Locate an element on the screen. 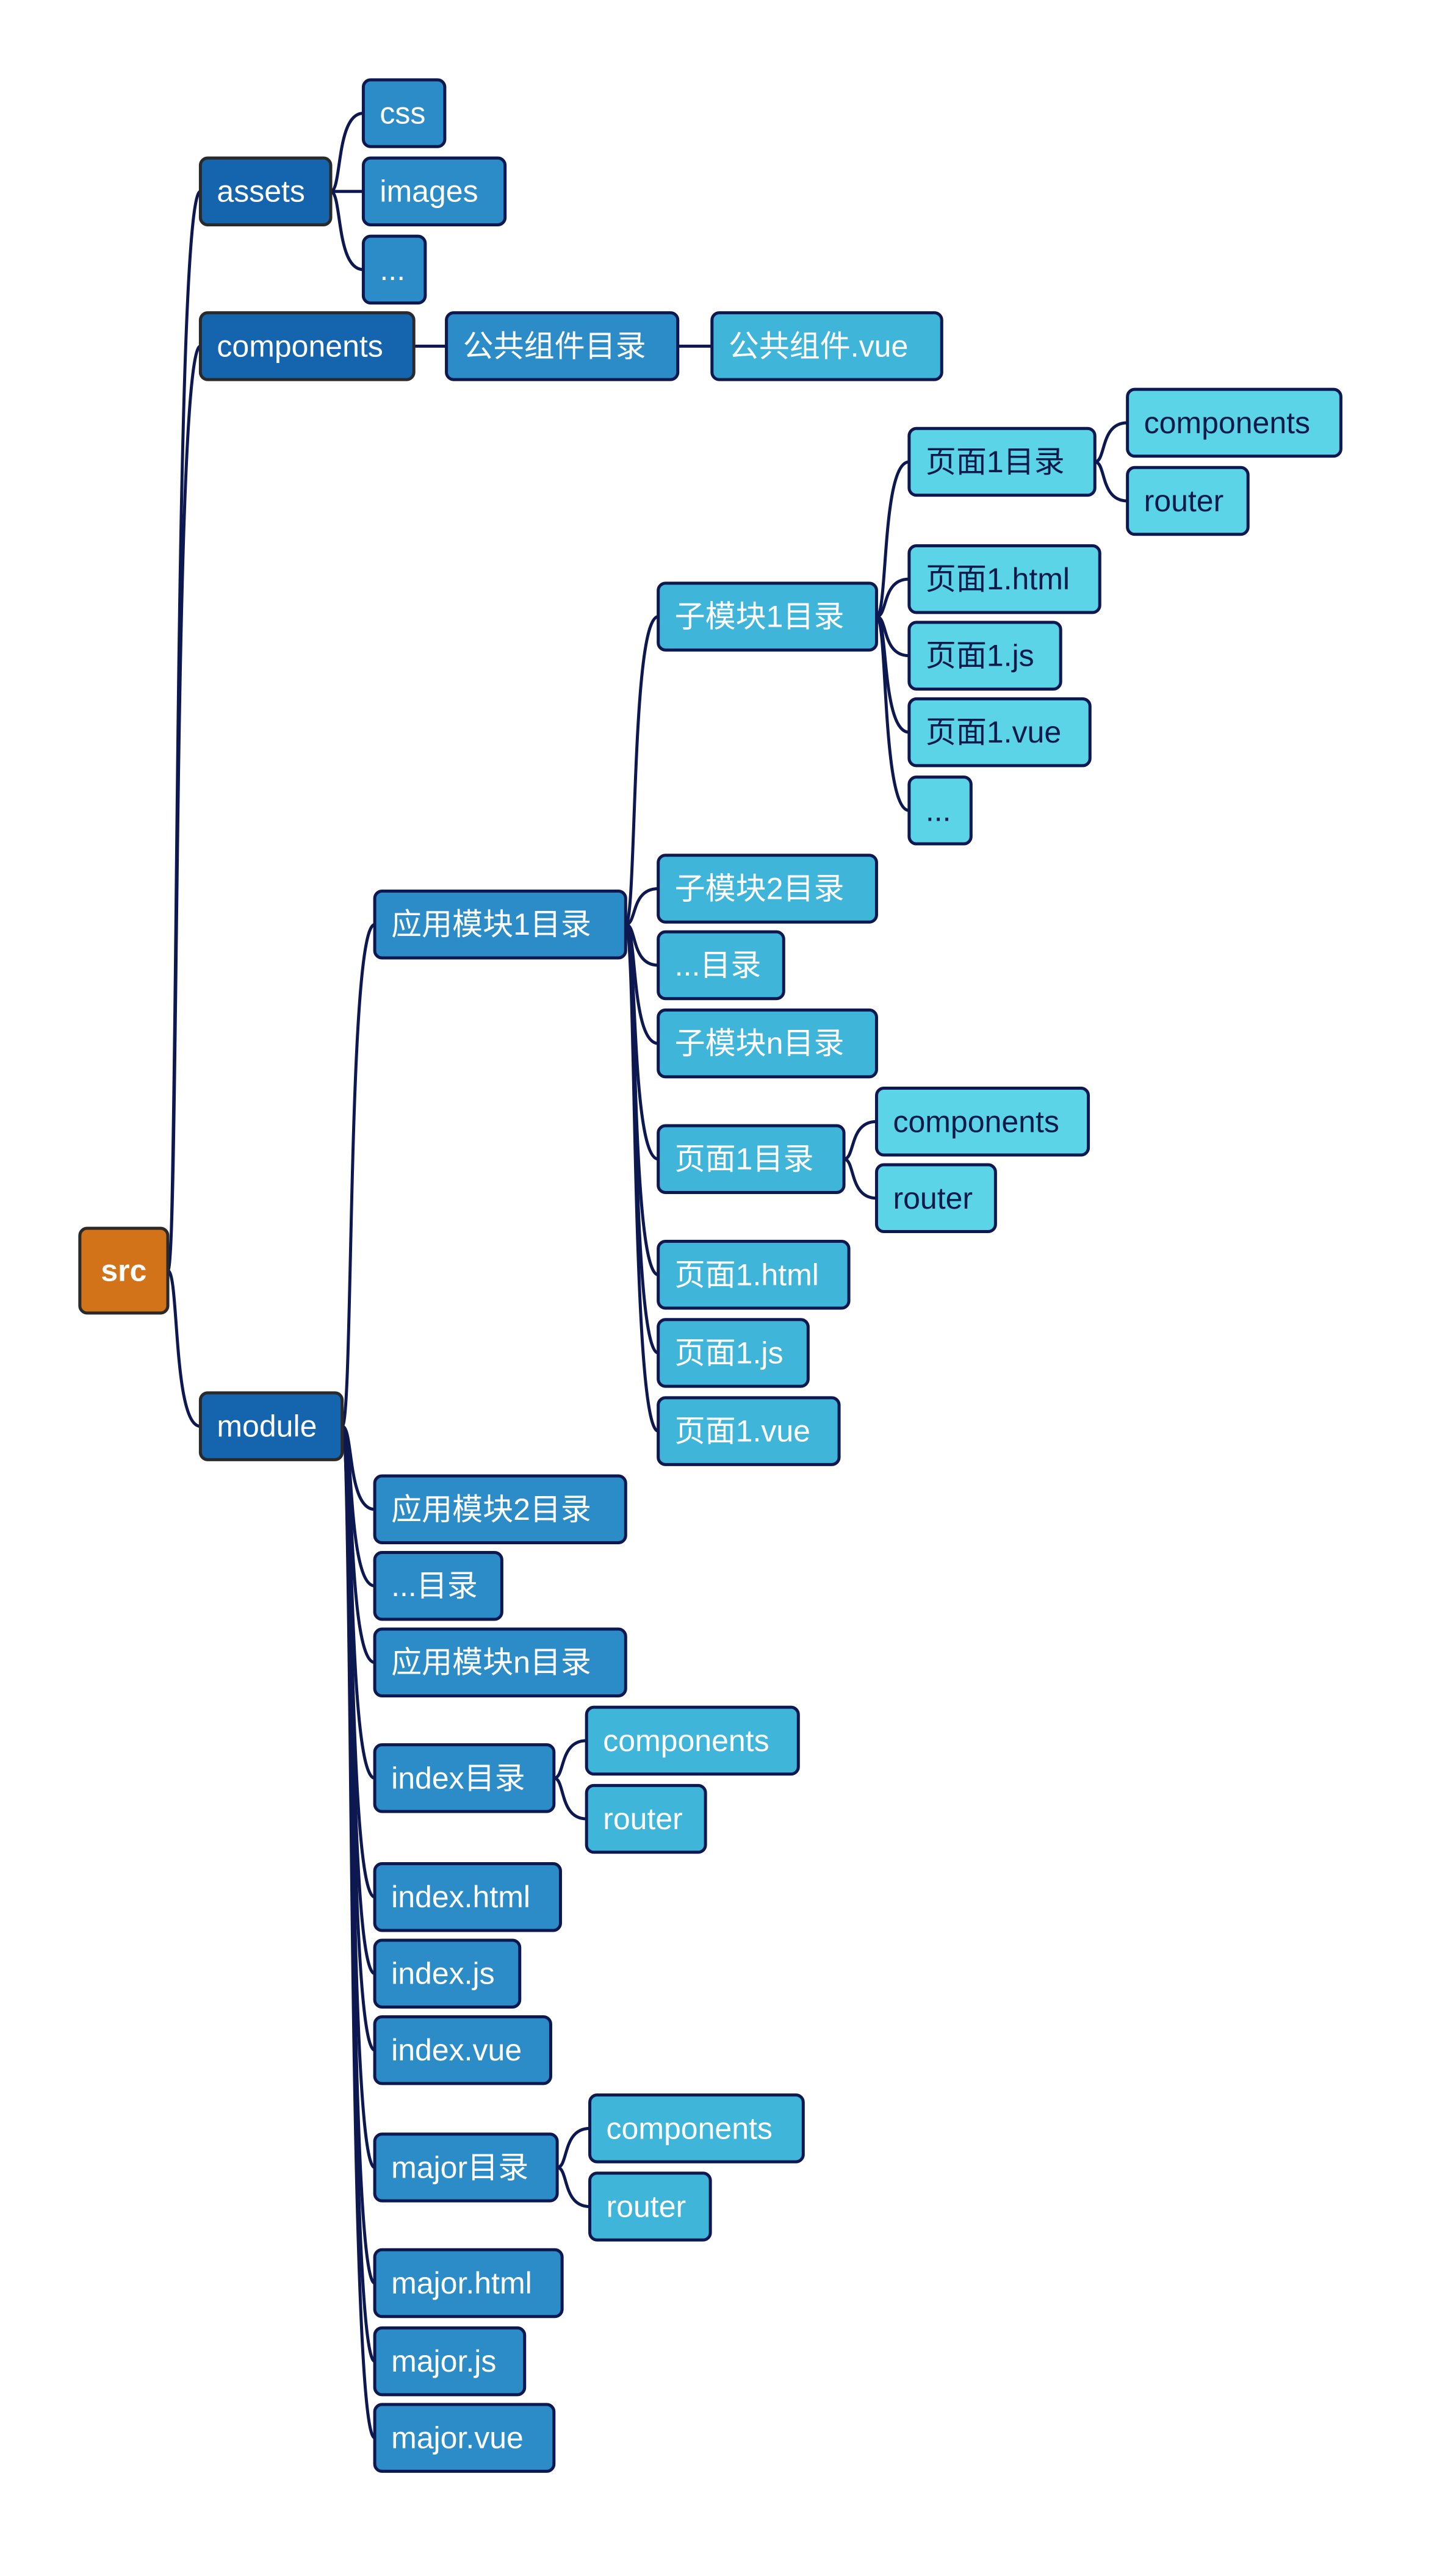 Image resolution: width=1434 pixels, height=2576 pixels. node-app1-page-js: 页面1.js is located at coordinates (733, 1353).